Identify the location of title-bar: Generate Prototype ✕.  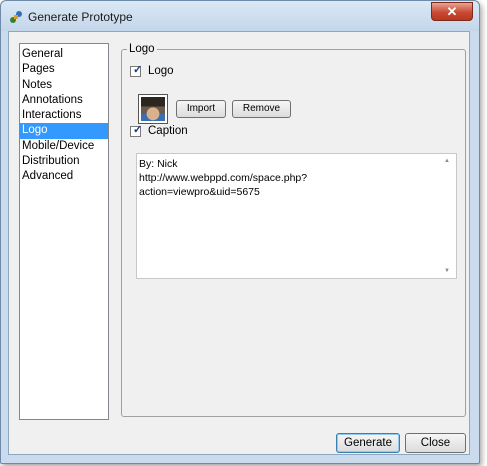
(240, 16).